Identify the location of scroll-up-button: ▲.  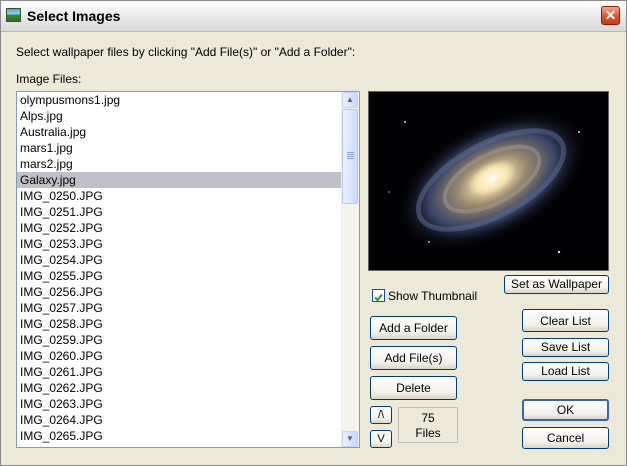
(350, 100).